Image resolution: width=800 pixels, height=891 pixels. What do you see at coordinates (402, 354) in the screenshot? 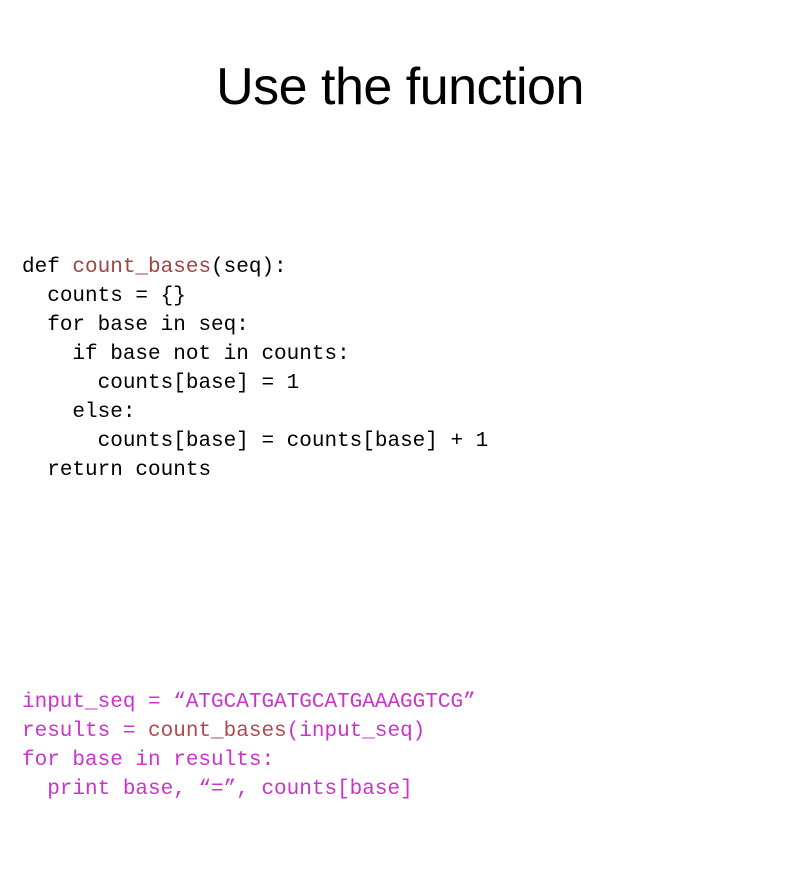
I see `code-line: if base not in counts:` at bounding box center [402, 354].